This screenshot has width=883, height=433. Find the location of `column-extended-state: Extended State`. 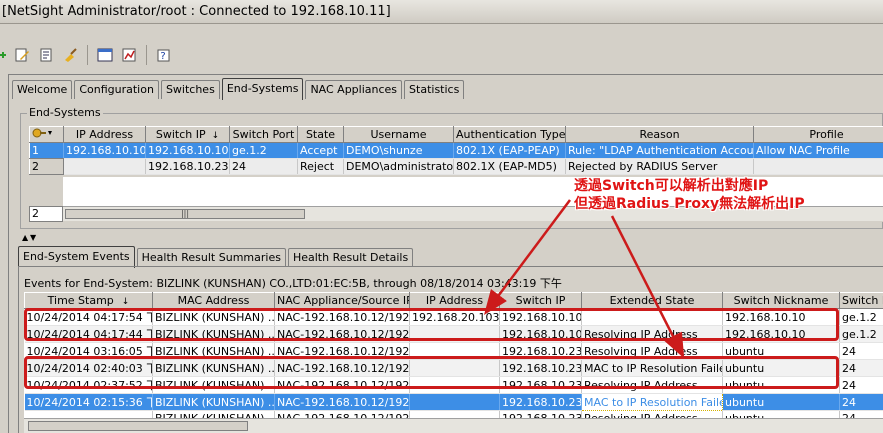

column-extended-state: Extended State is located at coordinates (652, 300).